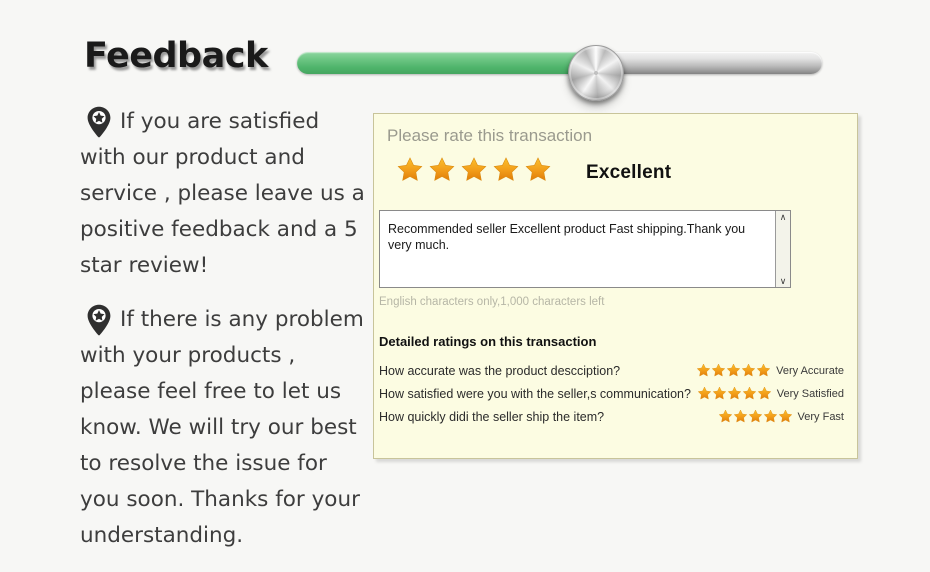 Image resolution: width=930 pixels, height=572 pixels. Describe the element at coordinates (629, 172) in the screenshot. I see `rating-word-label: Excellent` at that location.